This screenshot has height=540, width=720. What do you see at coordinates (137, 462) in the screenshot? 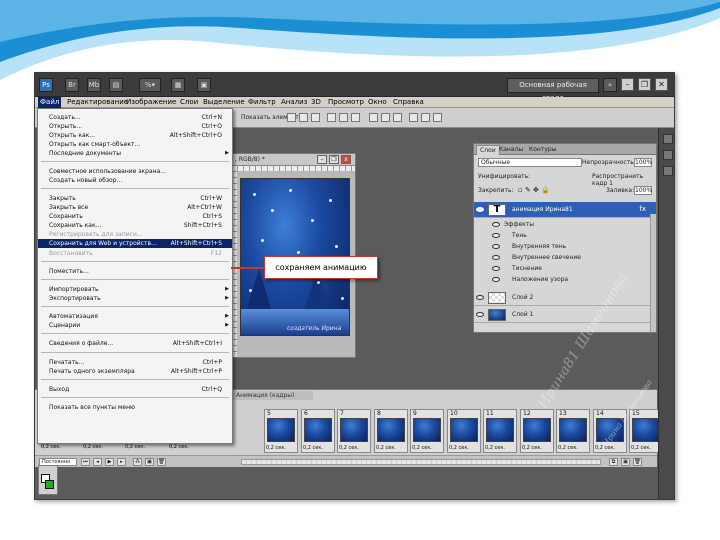
I see `tween-icon: ⁂` at bounding box center [137, 462].